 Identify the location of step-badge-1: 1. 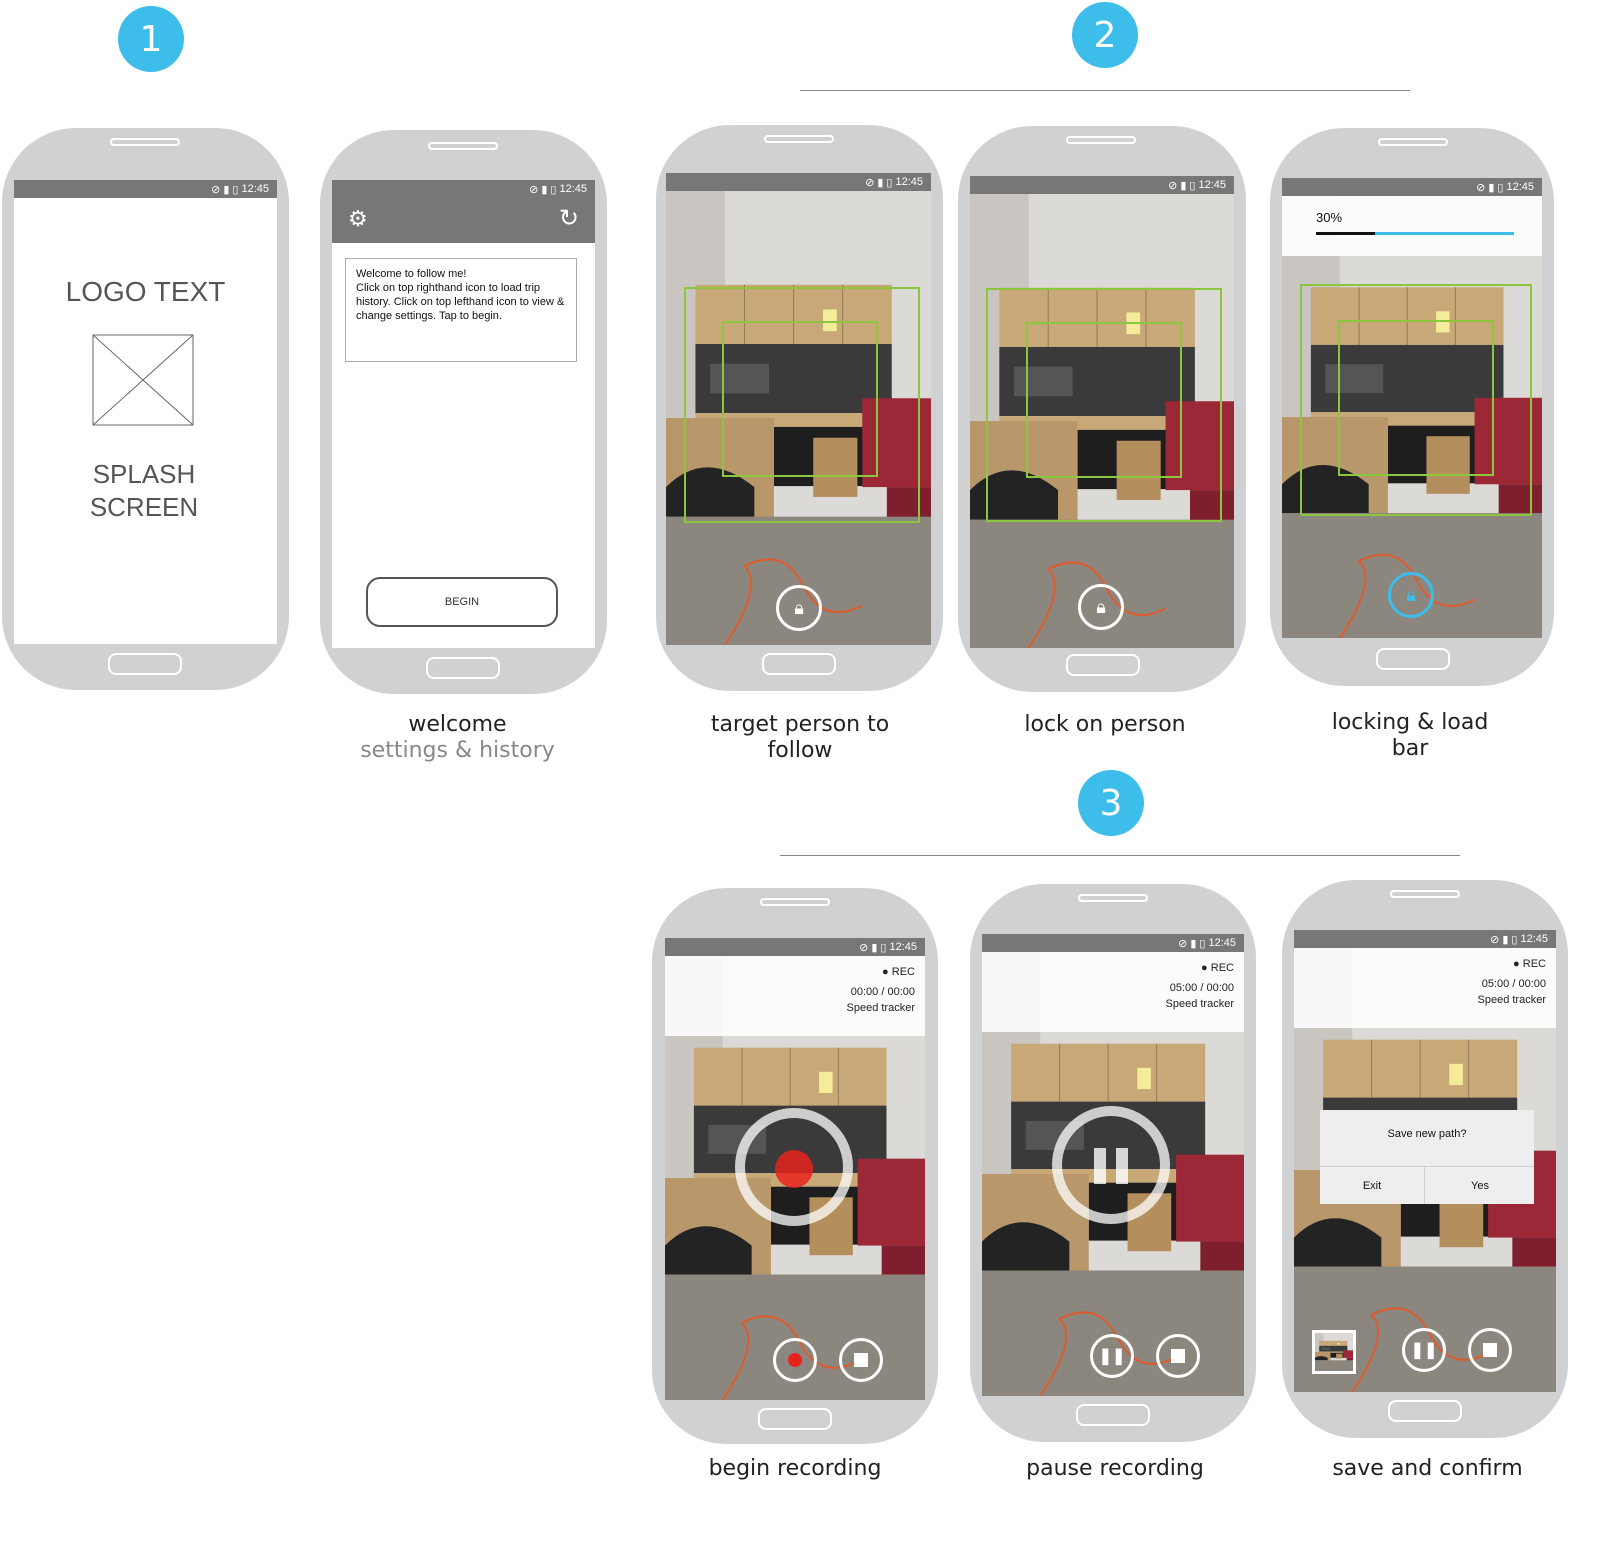
(151, 39).